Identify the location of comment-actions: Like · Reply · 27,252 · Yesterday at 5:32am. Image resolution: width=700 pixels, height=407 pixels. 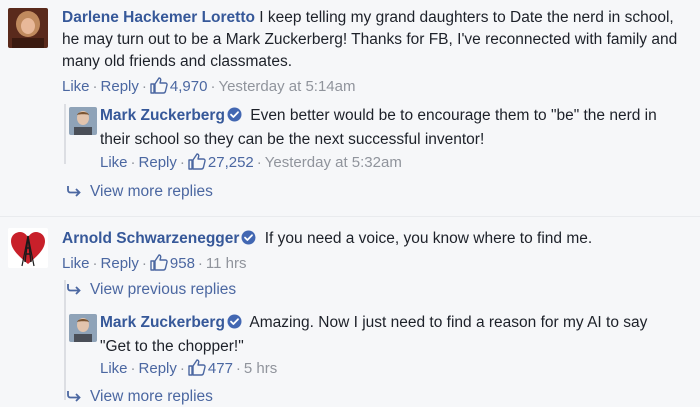
(251, 163).